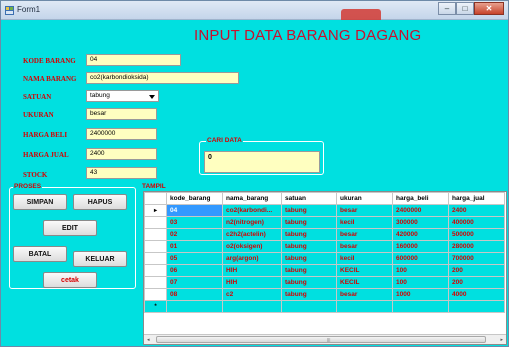 Image resolution: width=509 pixels, height=347 pixels. Describe the element at coordinates (152, 97) in the screenshot. I see `chevron-down-icon` at that location.